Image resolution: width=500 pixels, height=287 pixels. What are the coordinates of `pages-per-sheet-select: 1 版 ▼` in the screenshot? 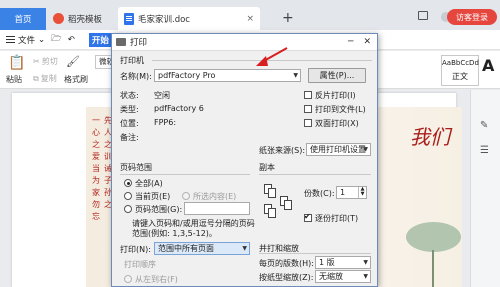 It's located at (343, 262).